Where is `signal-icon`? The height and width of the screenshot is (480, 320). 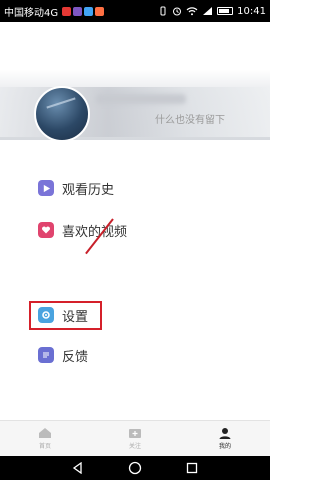 signal-icon is located at coordinates (208, 11).